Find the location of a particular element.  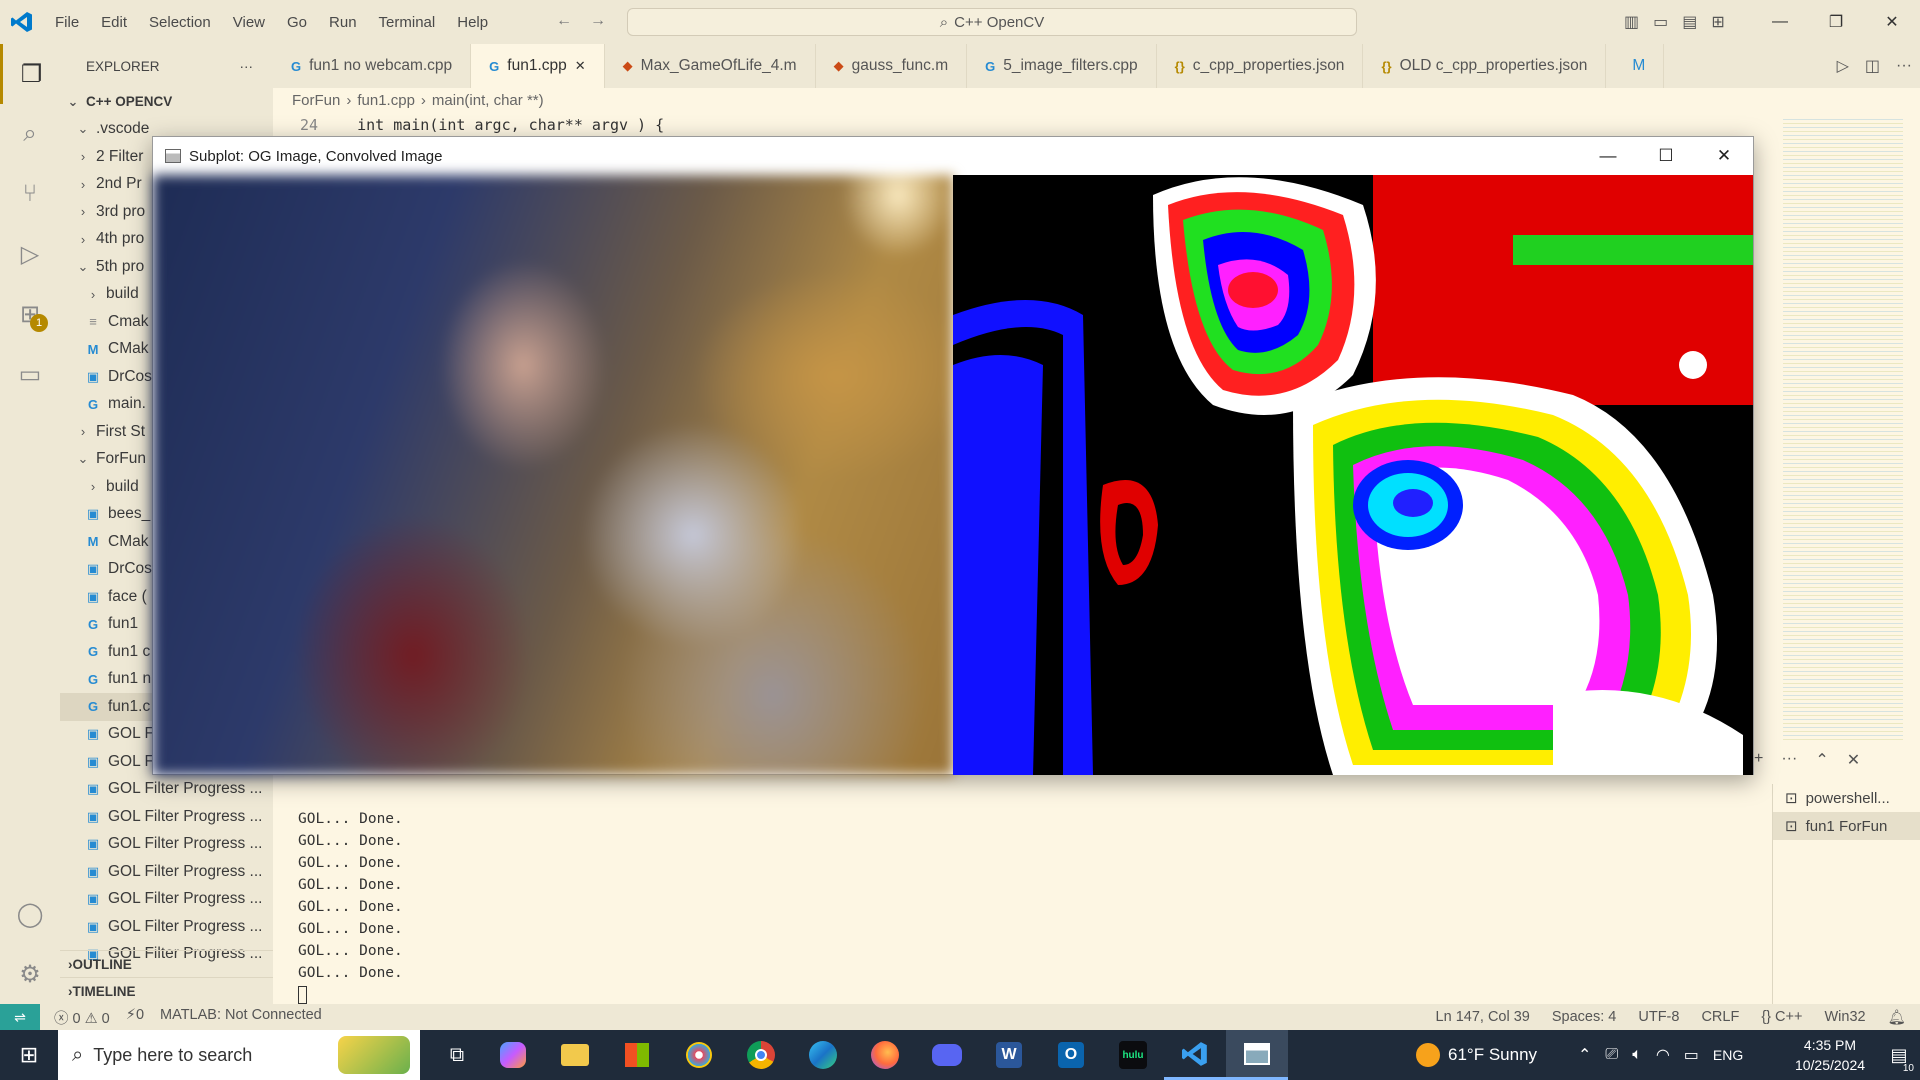

outlook-icon: O is located at coordinates (1071, 1055).